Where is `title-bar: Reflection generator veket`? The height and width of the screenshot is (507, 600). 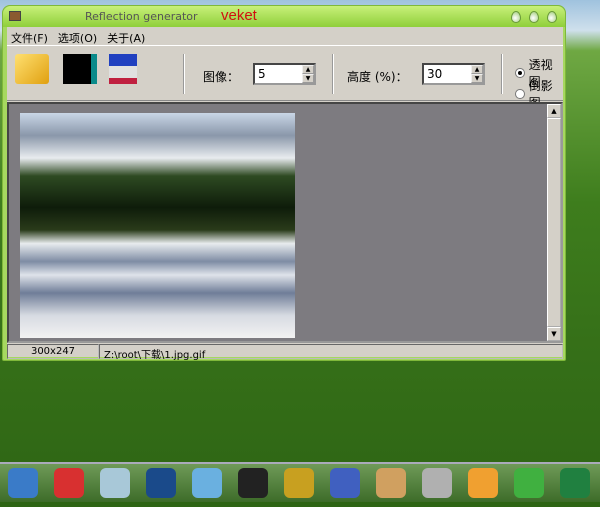
title-bar: Reflection generator veket is located at coordinates (284, 16).